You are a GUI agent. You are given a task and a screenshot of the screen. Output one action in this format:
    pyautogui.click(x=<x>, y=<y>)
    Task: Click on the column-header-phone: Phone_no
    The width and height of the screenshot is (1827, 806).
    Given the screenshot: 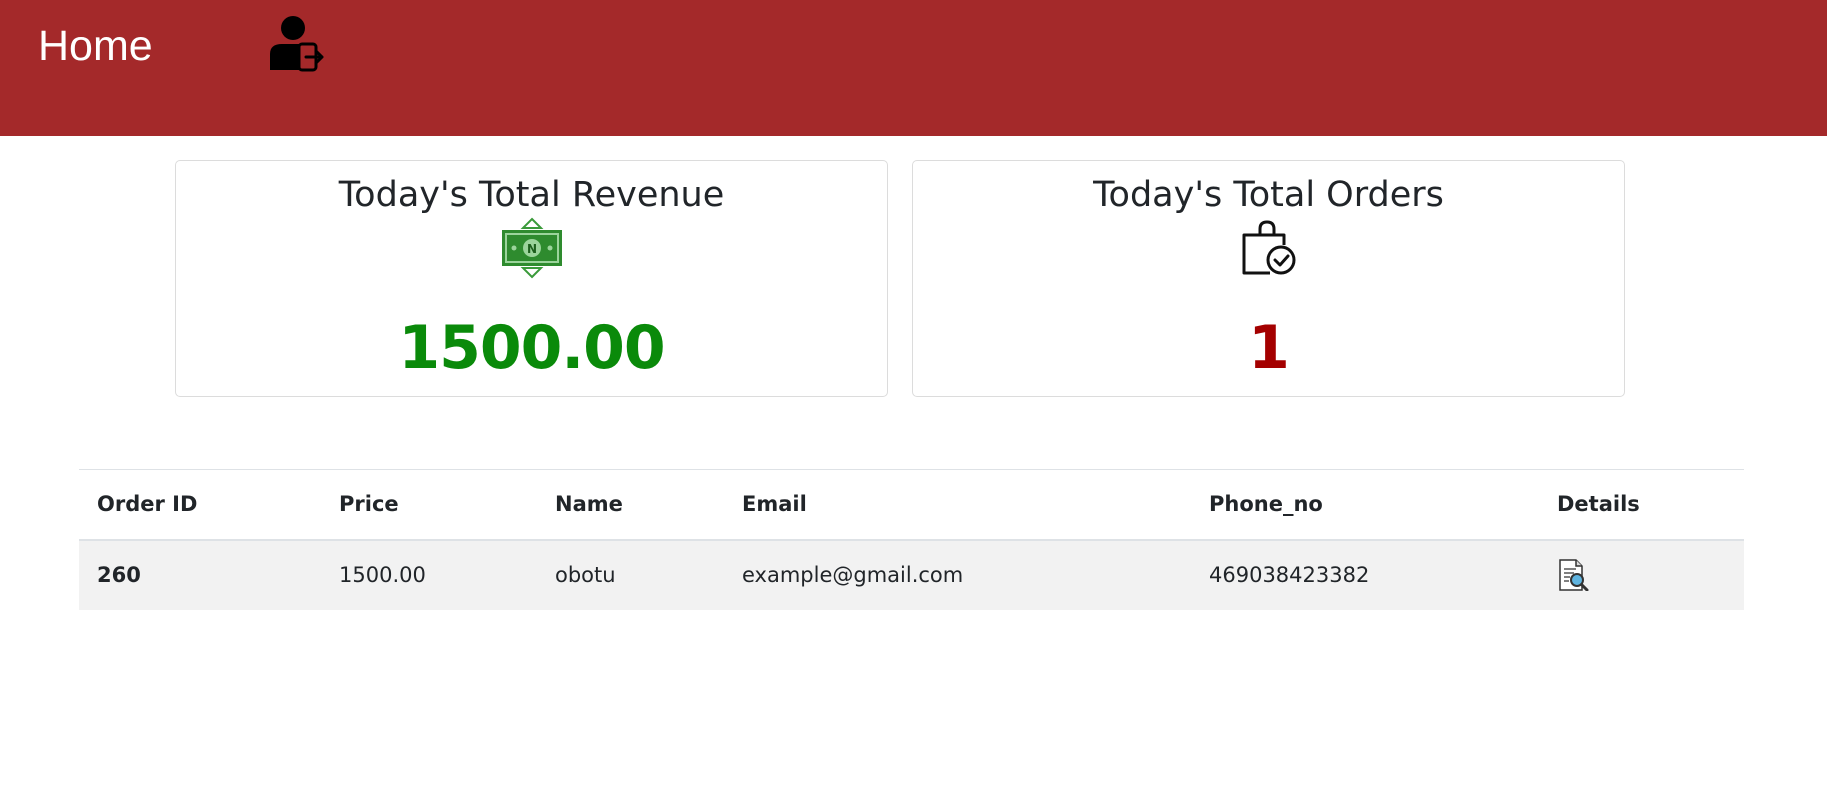 What is the action you would take?
    pyautogui.click(x=1266, y=504)
    